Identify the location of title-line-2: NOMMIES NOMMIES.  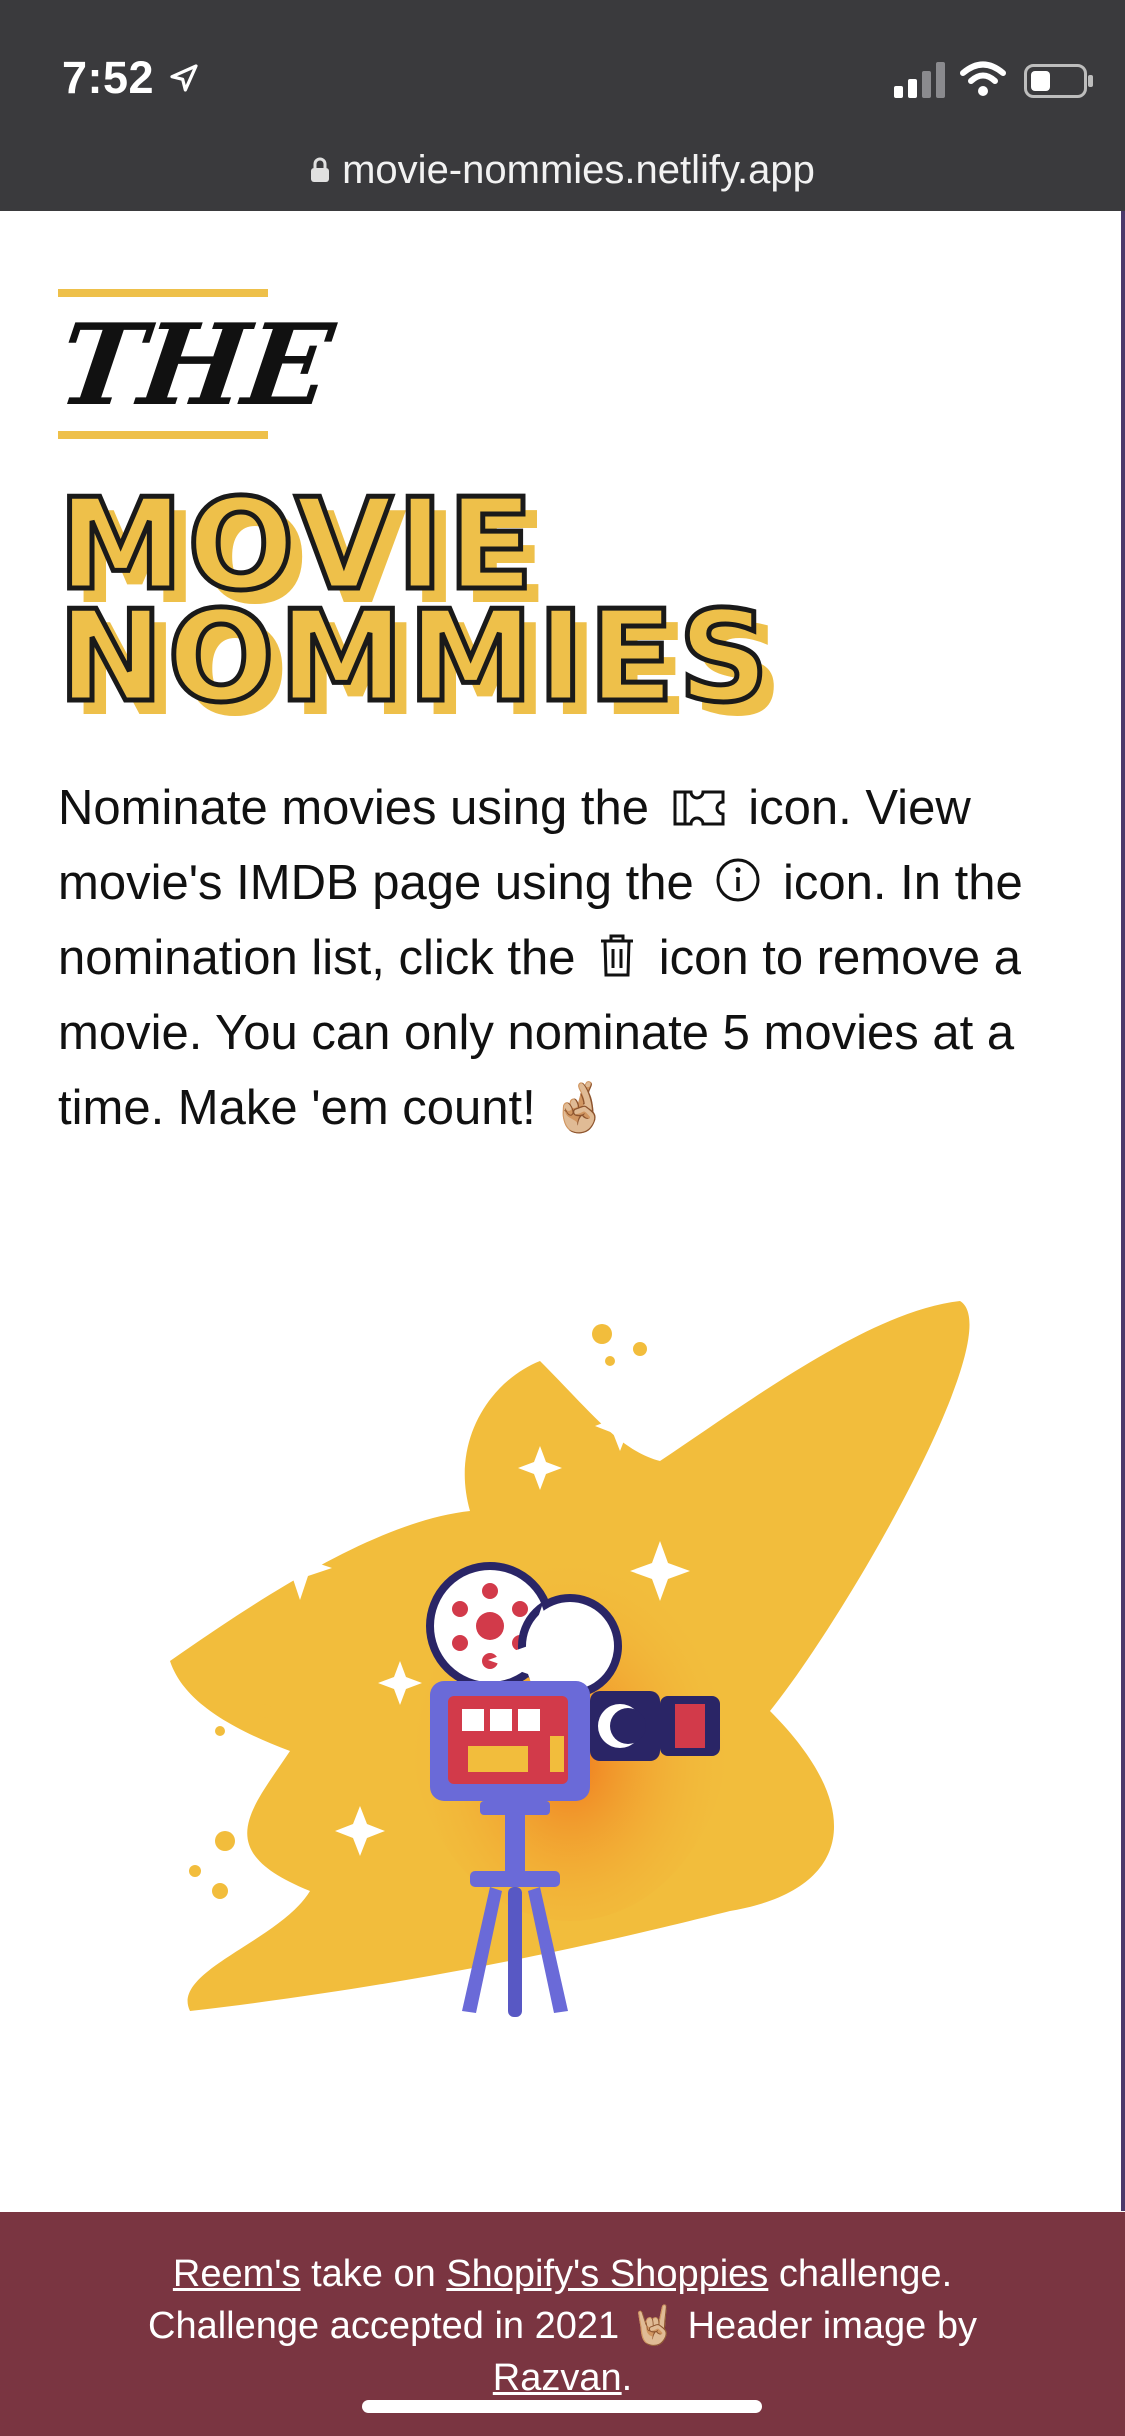
(506, 658).